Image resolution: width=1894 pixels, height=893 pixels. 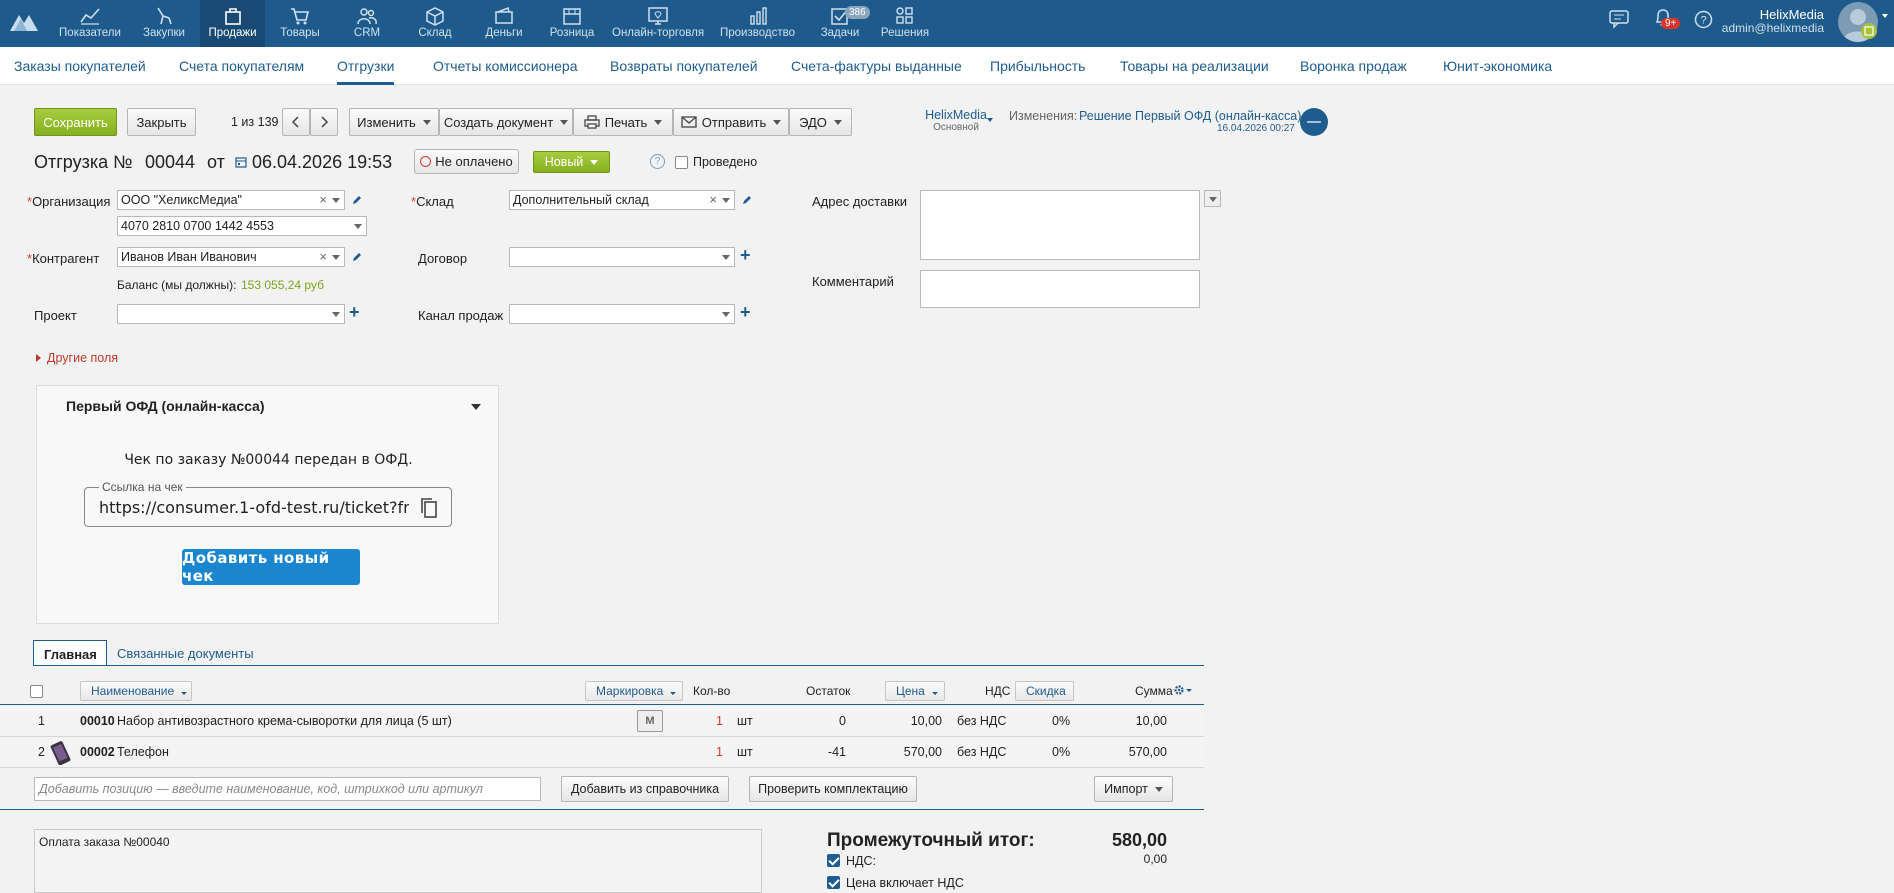 What do you see at coordinates (354, 312) in the screenshot?
I see `add-project-icon: +` at bounding box center [354, 312].